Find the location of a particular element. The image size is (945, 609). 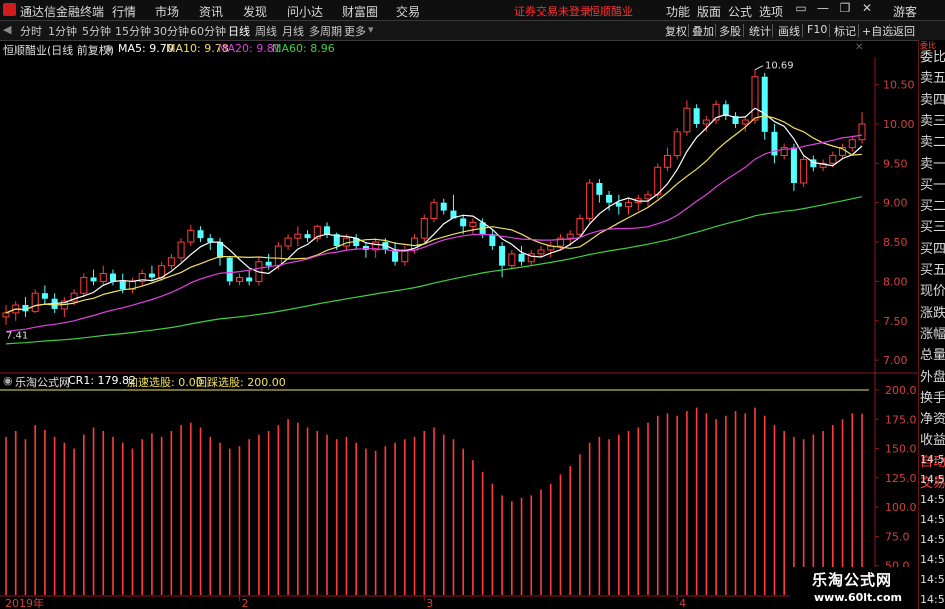

minimize-icon: — is located at coordinates (823, 10).